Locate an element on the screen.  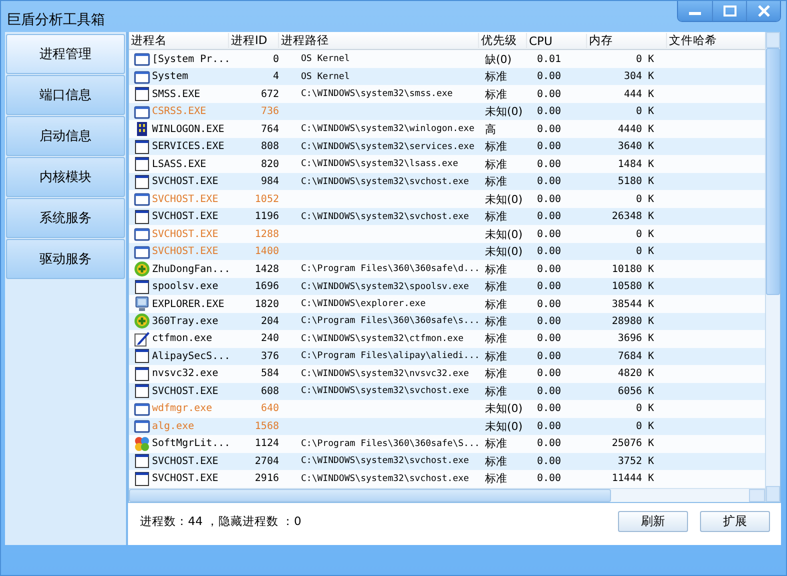
pid-cell-text: 376 is located at coordinates (270, 356).